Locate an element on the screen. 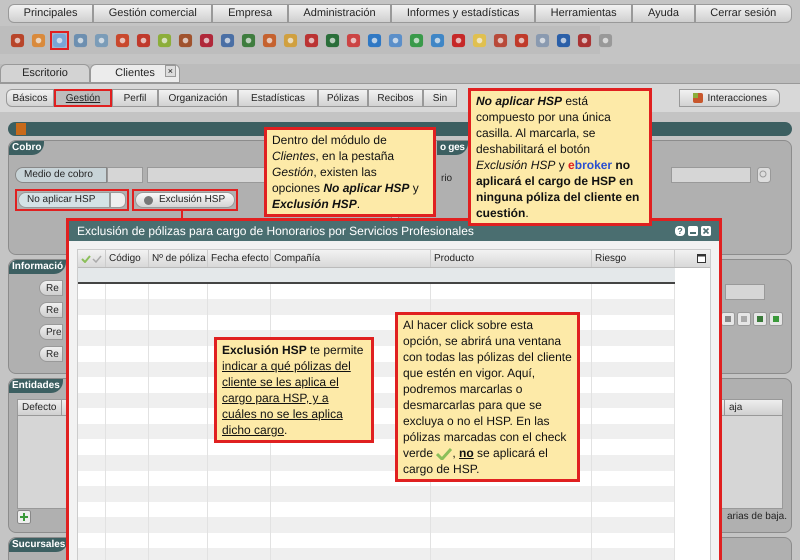 The width and height of the screenshot is (800, 560). subtab: Pólizas is located at coordinates (343, 98).